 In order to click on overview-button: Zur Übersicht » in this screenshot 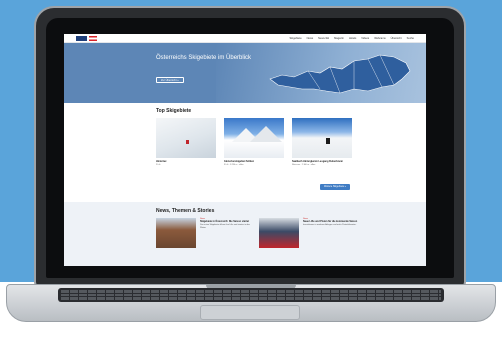, I will do `click(170, 80)`.